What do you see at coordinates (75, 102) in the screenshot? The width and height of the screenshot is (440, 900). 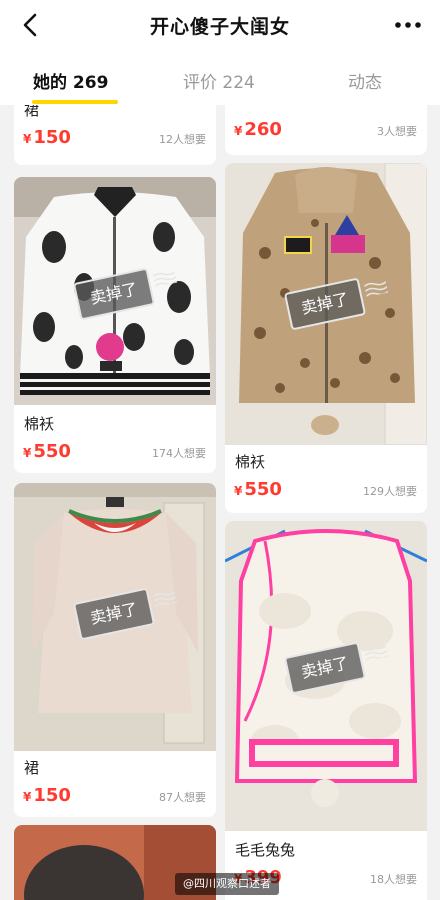 I see `active-tab-indicator` at bounding box center [75, 102].